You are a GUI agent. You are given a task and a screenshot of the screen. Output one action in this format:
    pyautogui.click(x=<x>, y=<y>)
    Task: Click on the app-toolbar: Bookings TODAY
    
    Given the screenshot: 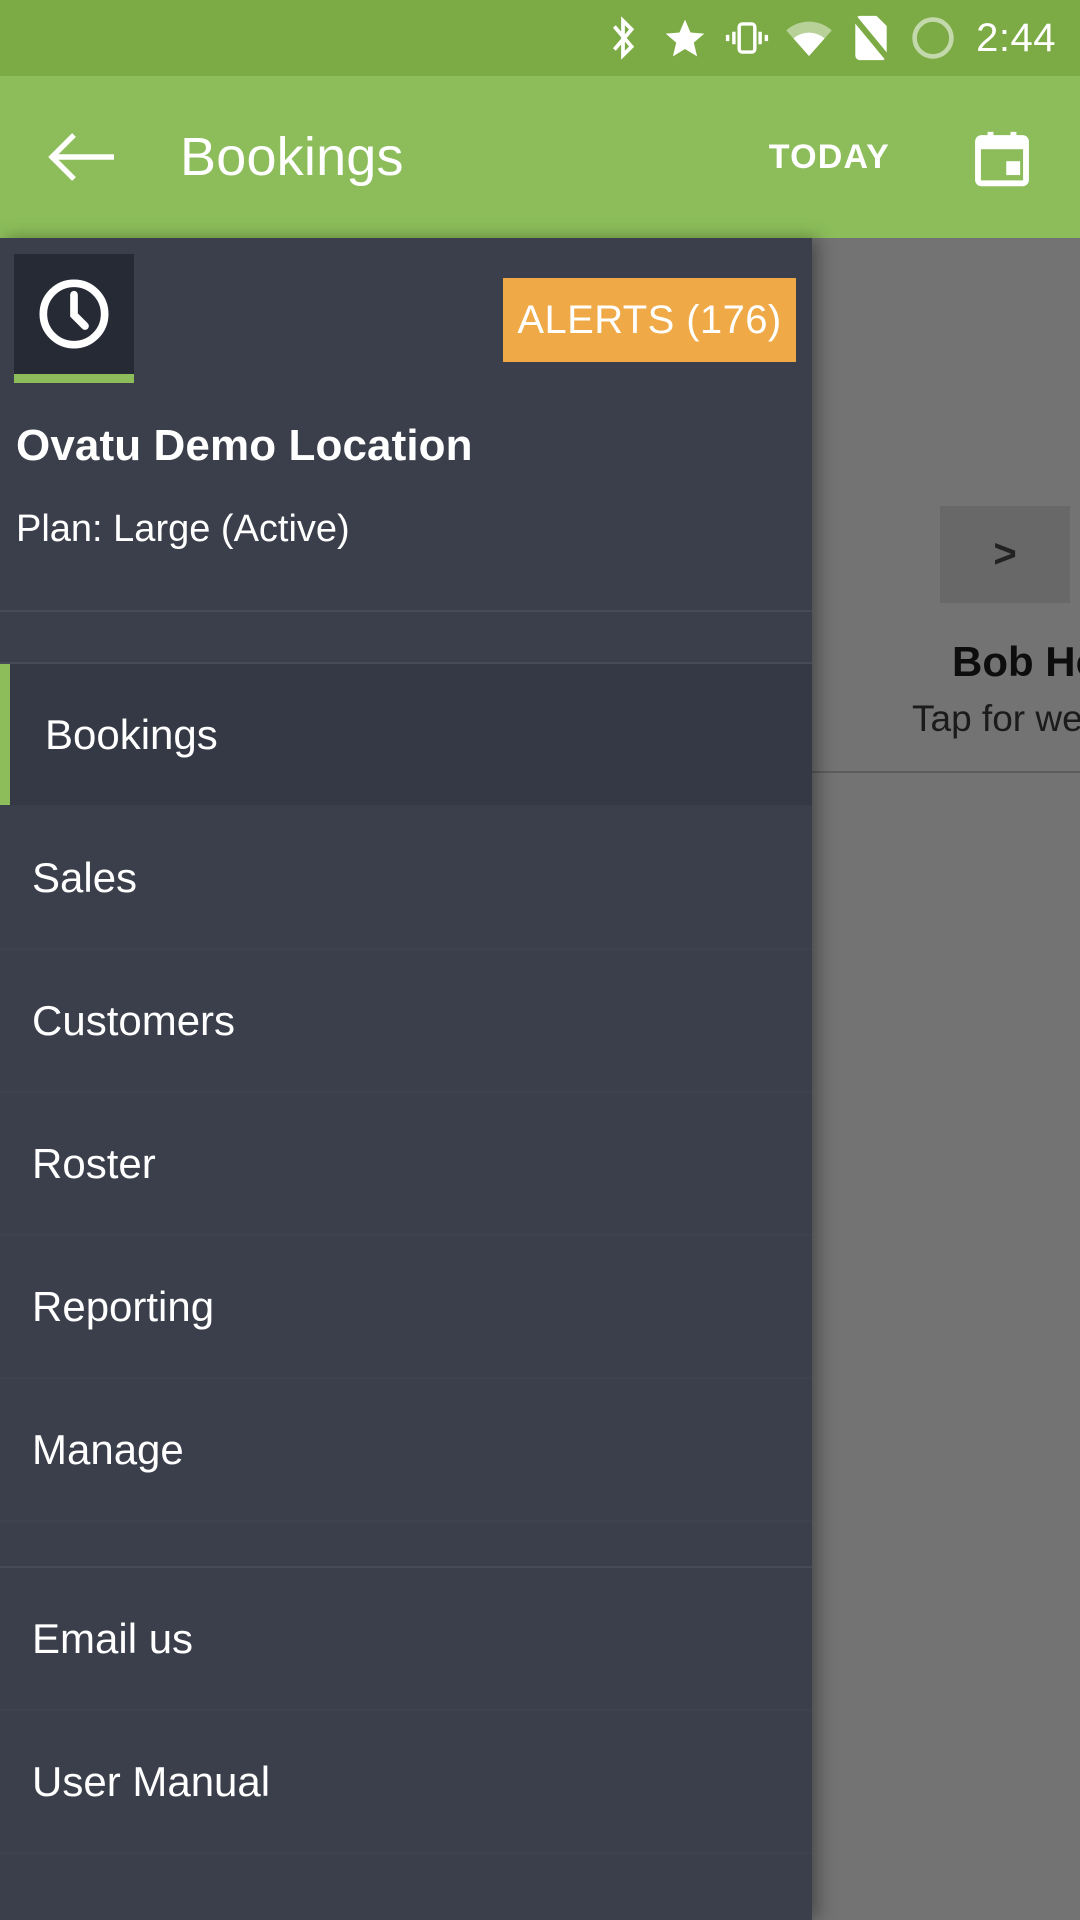 What is the action you would take?
    pyautogui.click(x=540, y=157)
    